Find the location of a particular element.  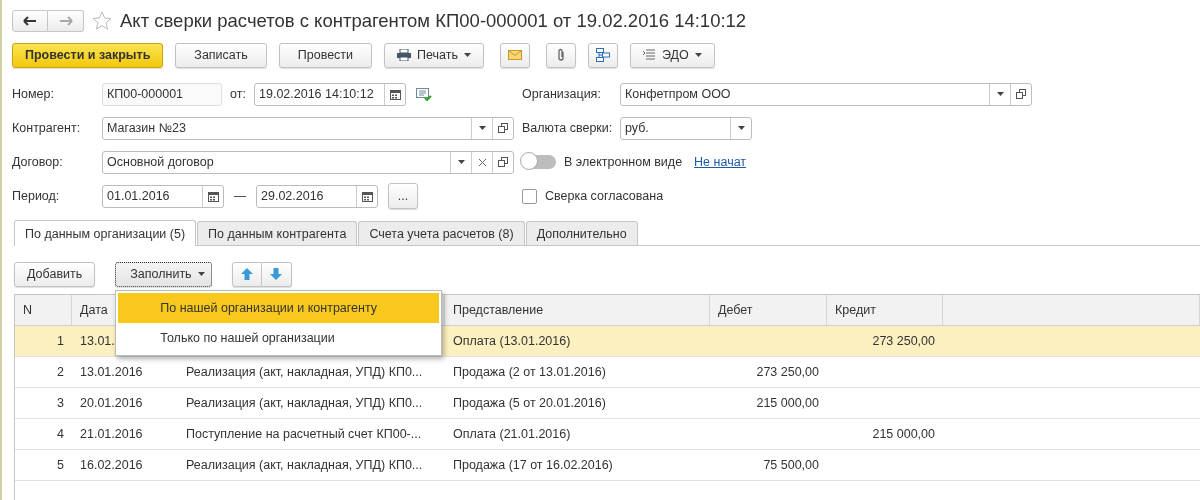

document-lines-icon is located at coordinates (649, 55).